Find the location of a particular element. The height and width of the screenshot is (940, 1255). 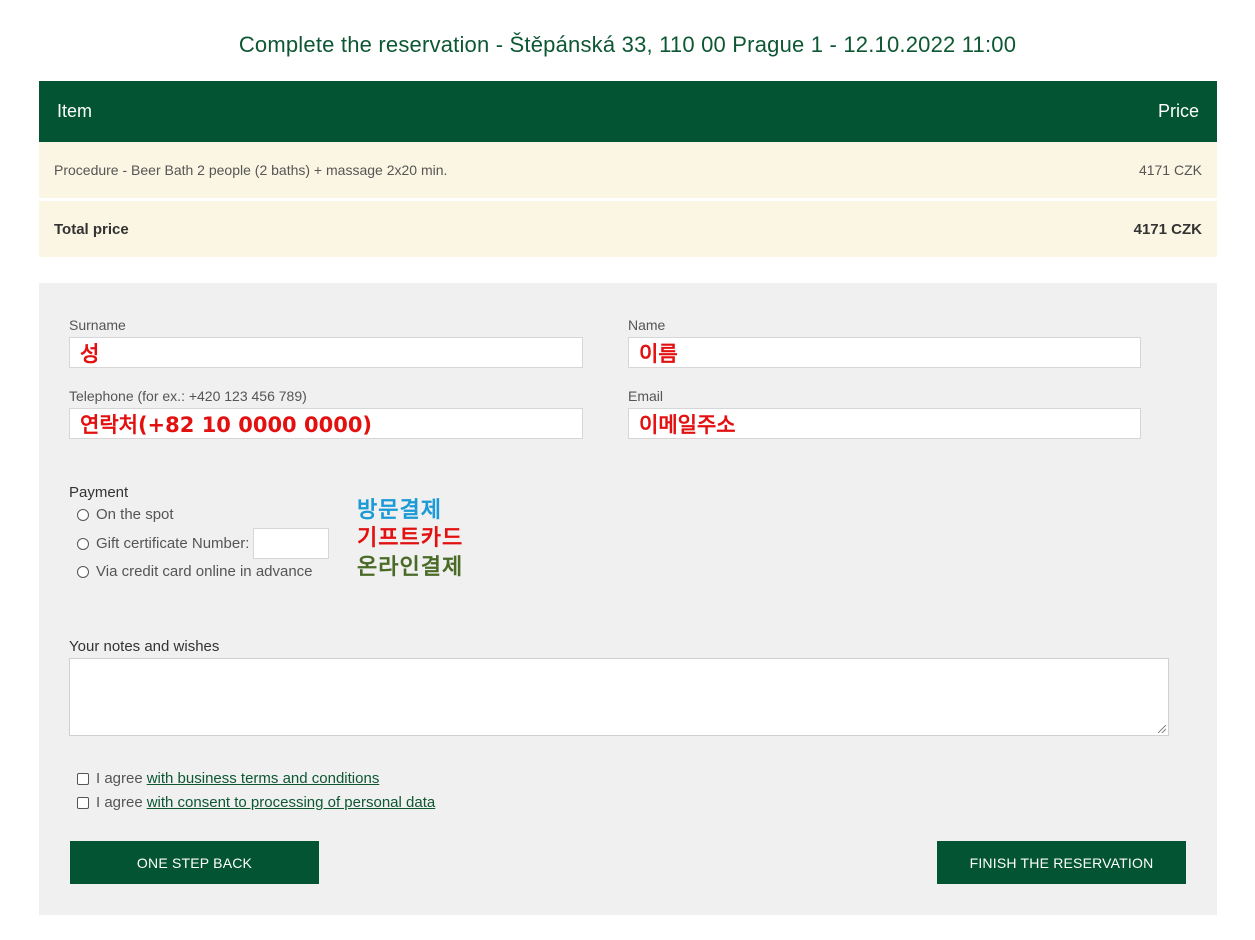

agree-terms-checkbox is located at coordinates (83, 778).